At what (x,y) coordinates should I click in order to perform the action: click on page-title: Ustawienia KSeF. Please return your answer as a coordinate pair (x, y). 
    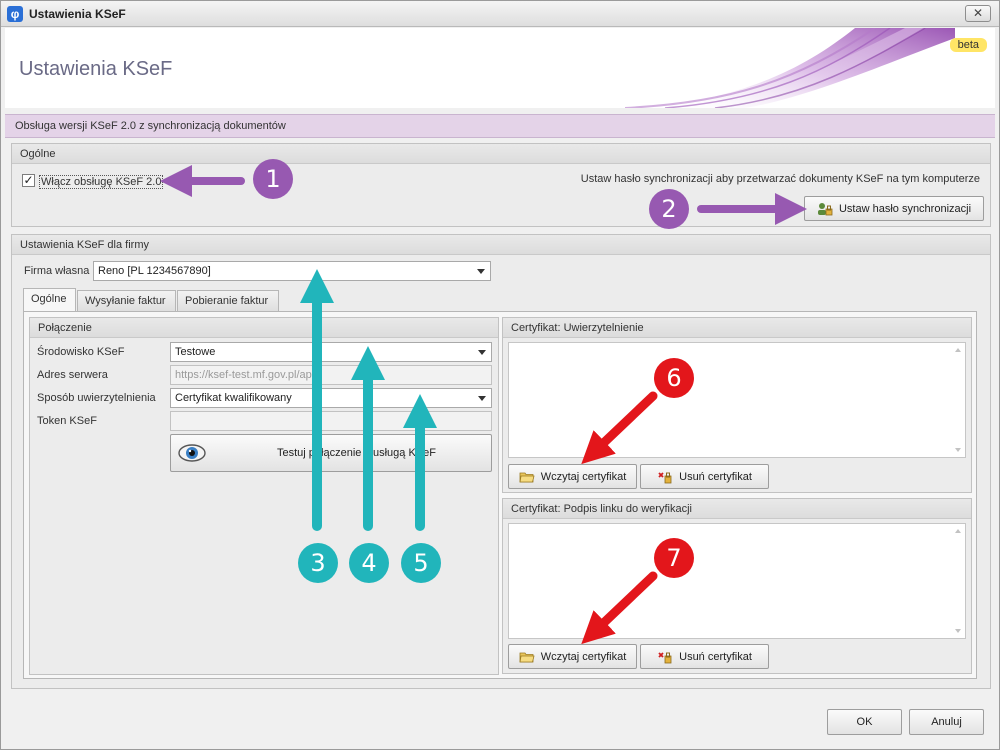
    Looking at the image, I should click on (96, 69).